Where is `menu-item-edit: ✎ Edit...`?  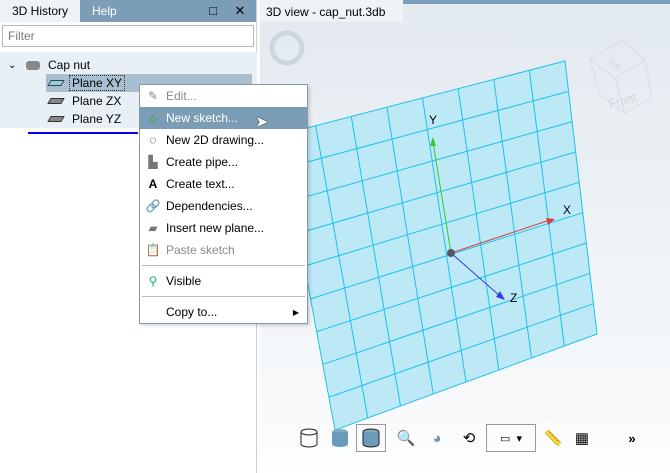 menu-item-edit: ✎ Edit... is located at coordinates (223, 96).